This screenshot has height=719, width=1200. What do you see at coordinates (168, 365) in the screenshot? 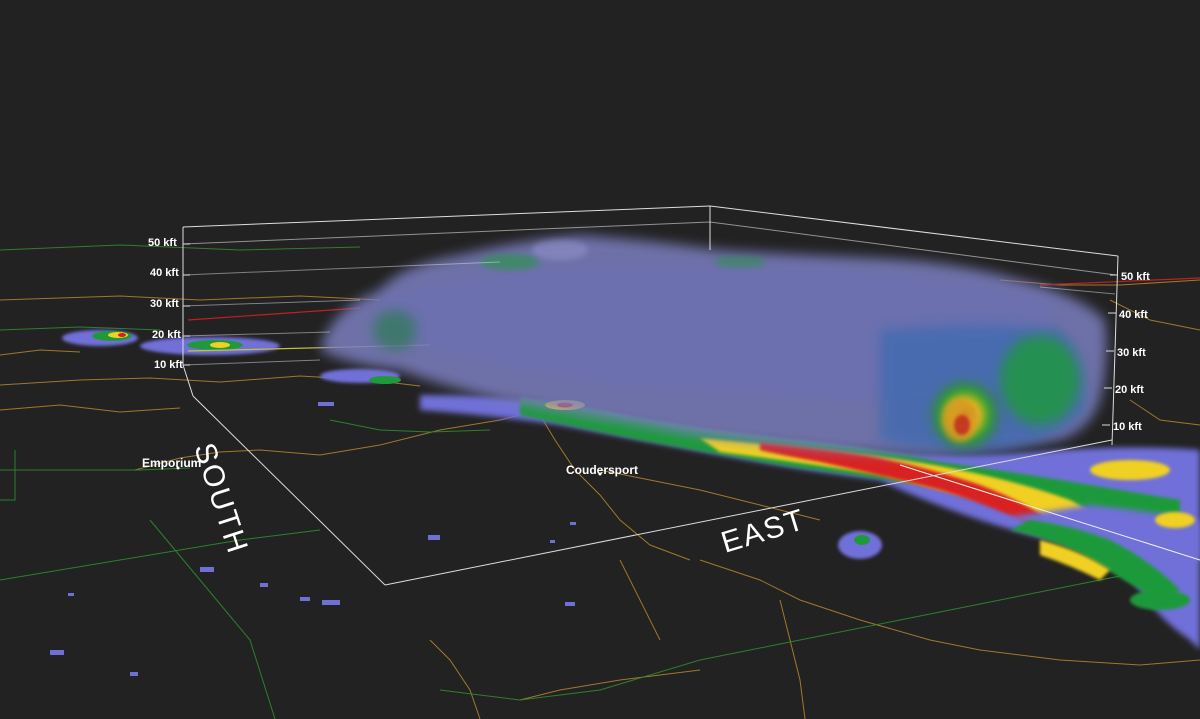
I see `alt-left-10: 10 kft` at bounding box center [168, 365].